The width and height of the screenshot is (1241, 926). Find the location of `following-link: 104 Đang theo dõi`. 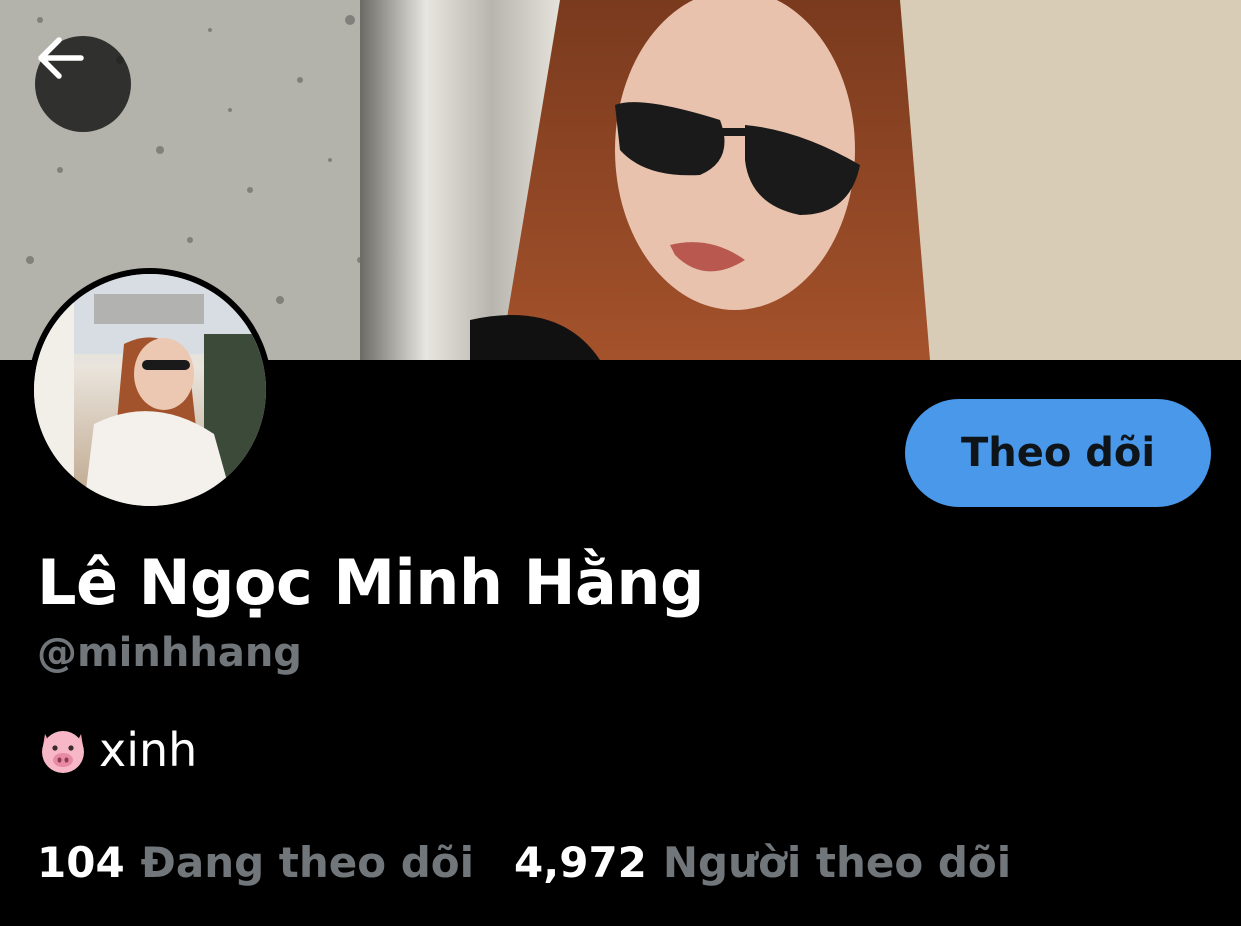

following-link: 104 Đang theo dõi is located at coordinates (255, 862).